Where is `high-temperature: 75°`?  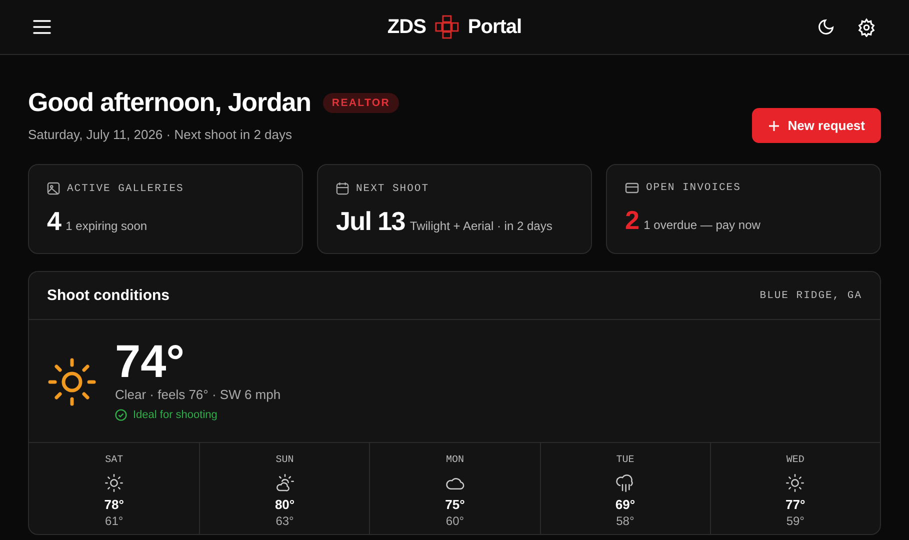 high-temperature: 75° is located at coordinates (455, 504).